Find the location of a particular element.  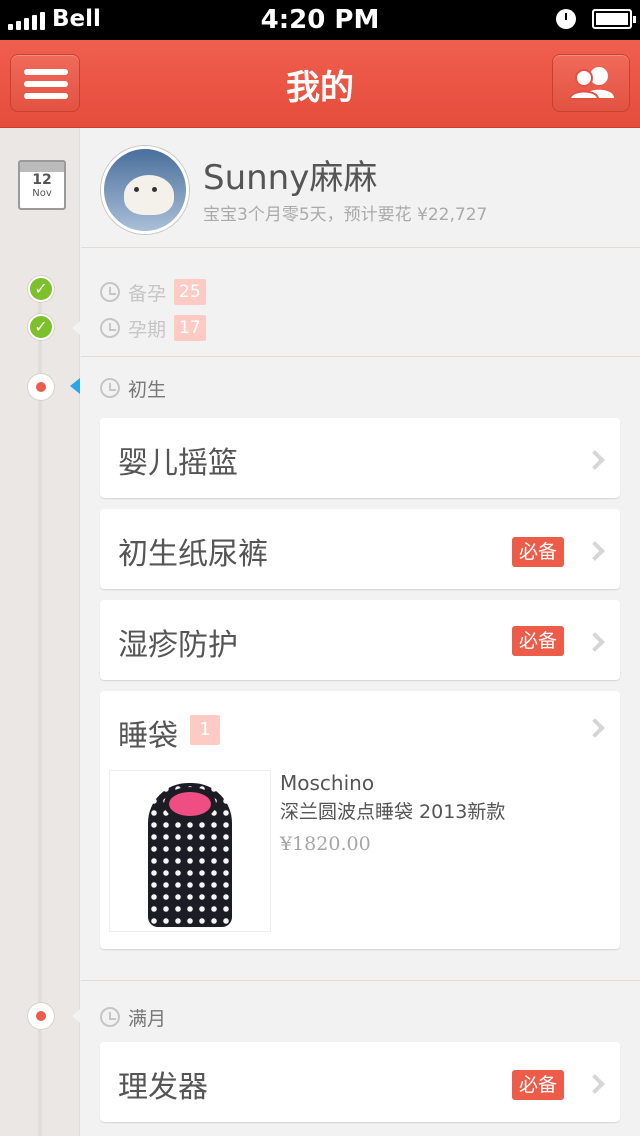

product-image is located at coordinates (190, 851).